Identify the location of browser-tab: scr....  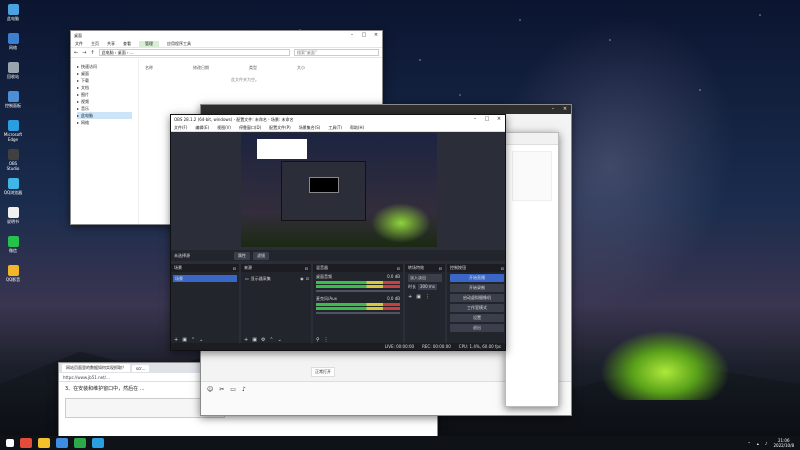
(141, 368).